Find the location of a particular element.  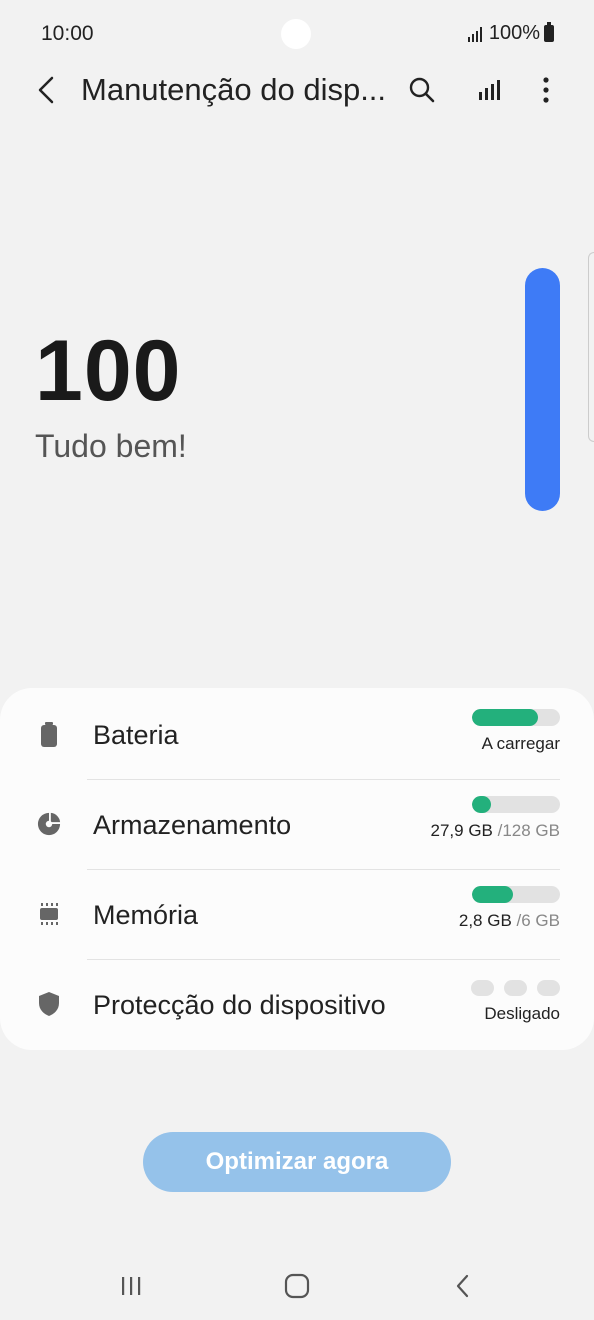

memory-used: 2,8 GB is located at coordinates (485, 920).